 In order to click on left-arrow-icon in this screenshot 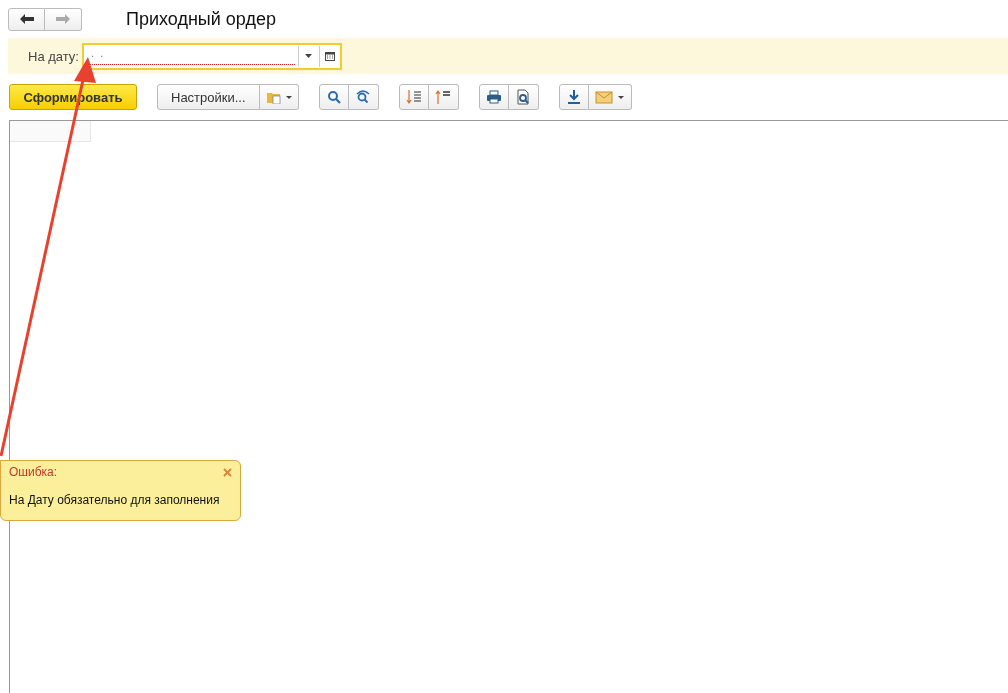, I will do `click(26, 19)`.